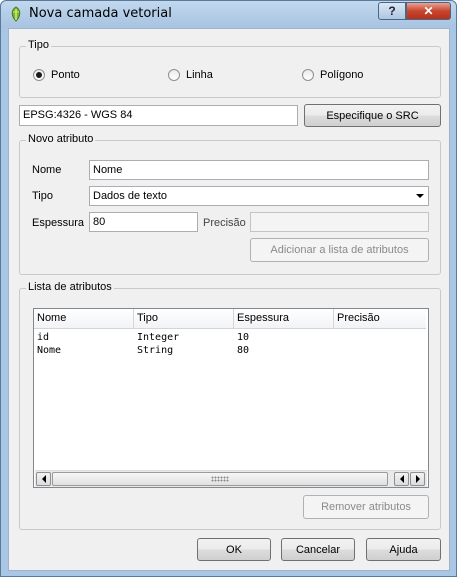 The image size is (457, 577). Describe the element at coordinates (228, 14) in the screenshot. I see `title-bar: Nova camada vetorial ? ✕` at that location.